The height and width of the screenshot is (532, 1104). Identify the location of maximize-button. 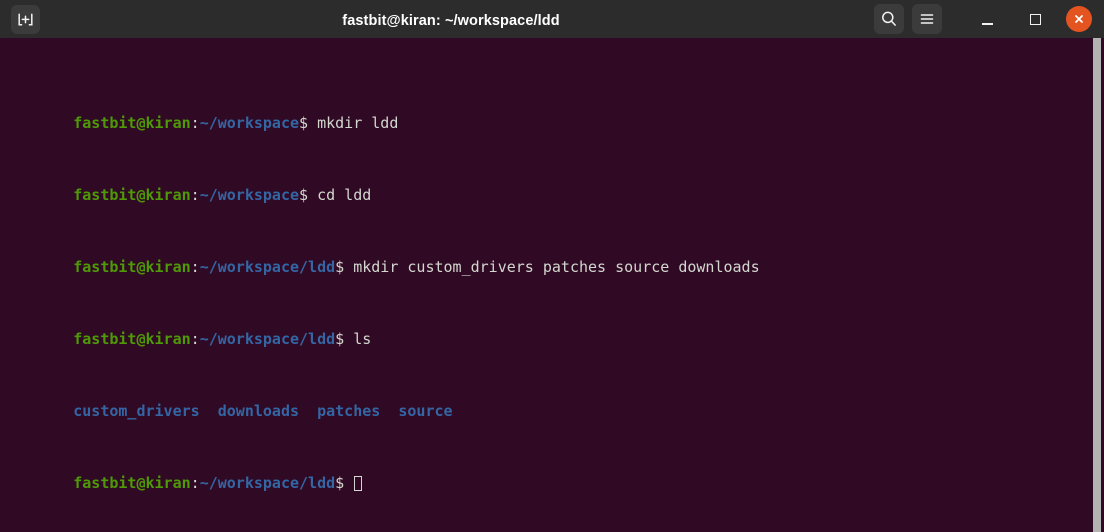
(1035, 19).